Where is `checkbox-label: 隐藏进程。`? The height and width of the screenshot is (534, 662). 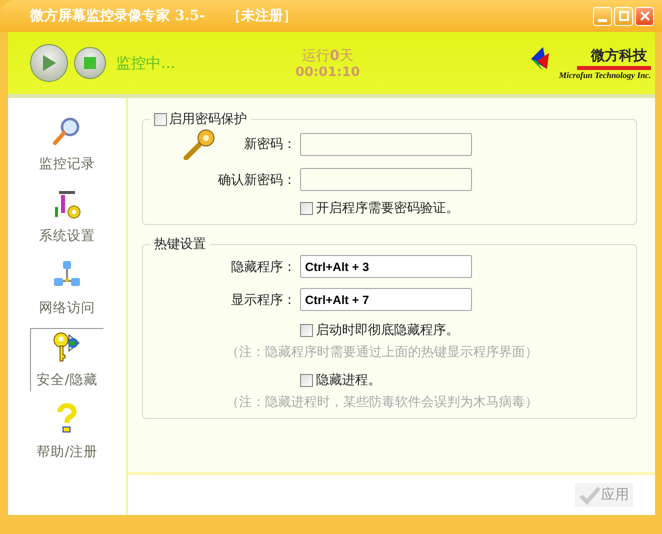
checkbox-label: 隐藏进程。 is located at coordinates (348, 380).